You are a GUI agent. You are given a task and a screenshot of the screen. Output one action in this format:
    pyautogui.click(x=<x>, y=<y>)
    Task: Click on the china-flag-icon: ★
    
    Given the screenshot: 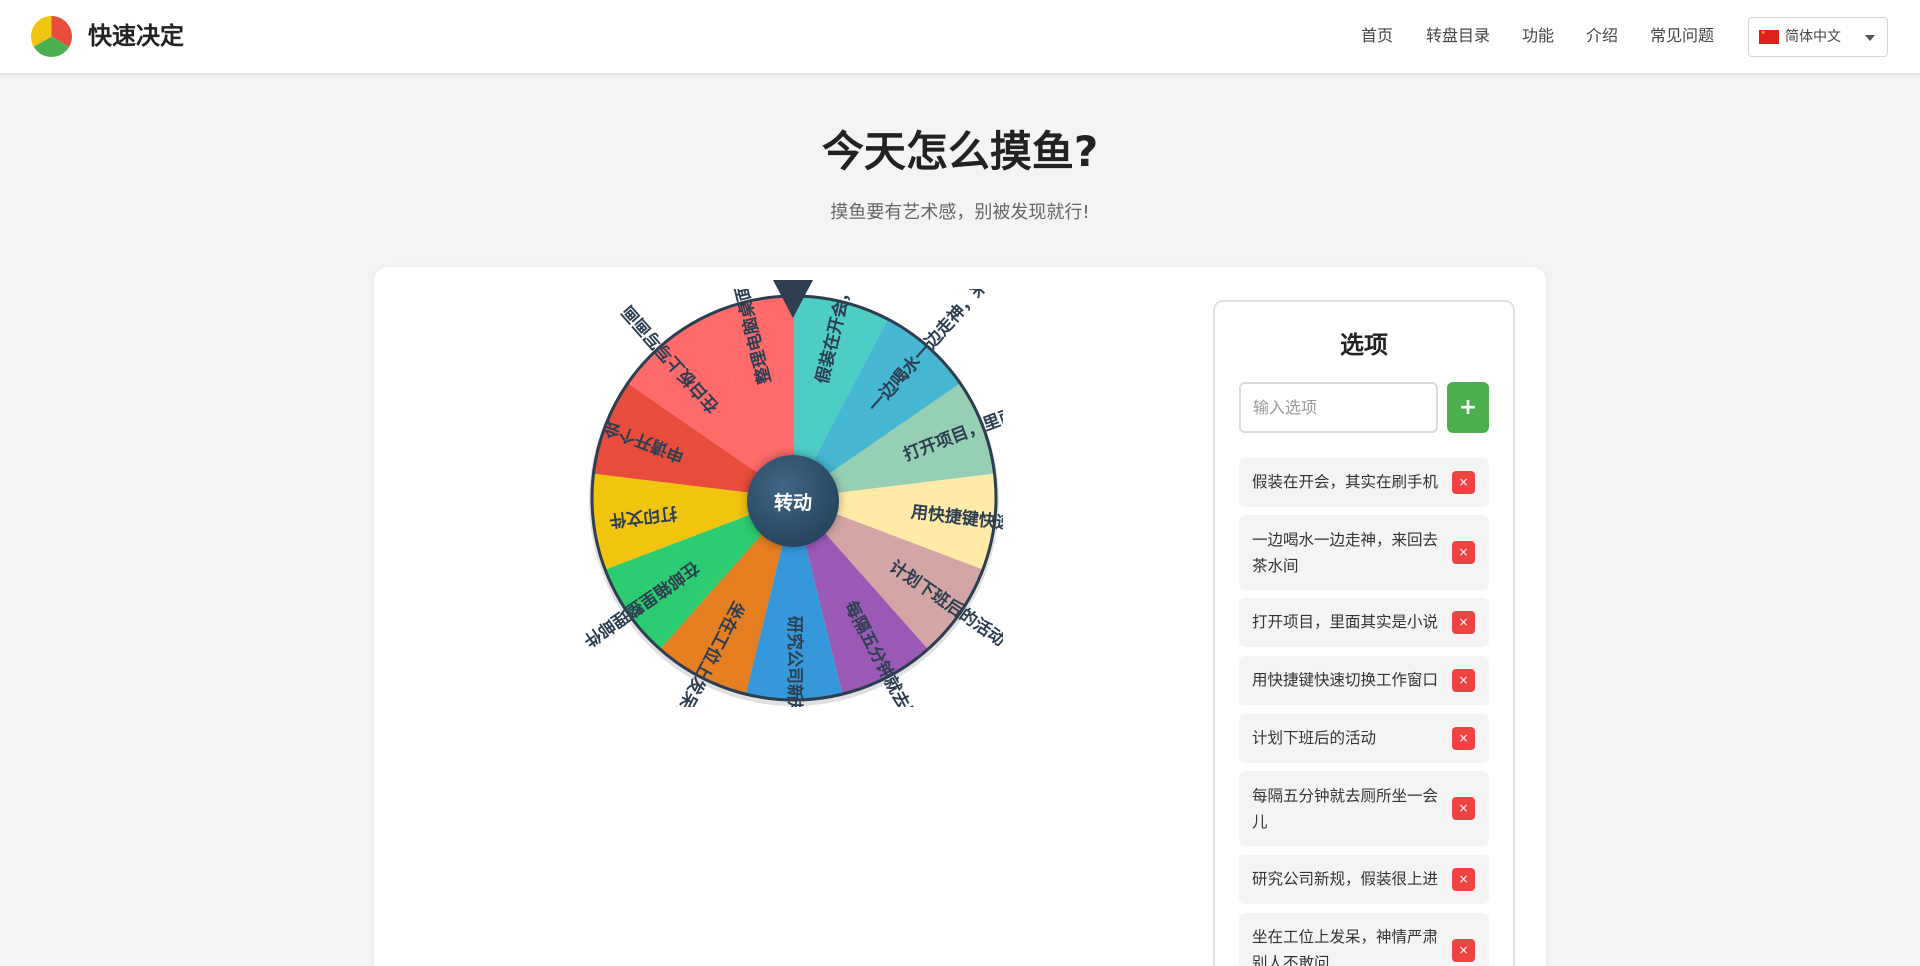 What is the action you would take?
    pyautogui.click(x=1769, y=37)
    